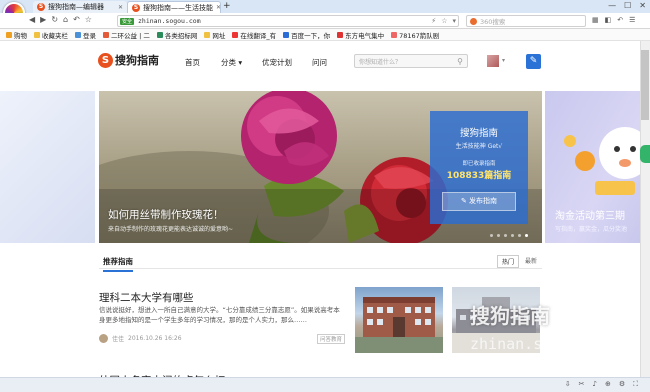  Describe the element at coordinates (608, 384) in the screenshot. I see `zoom-icon: ⊕` at that location.